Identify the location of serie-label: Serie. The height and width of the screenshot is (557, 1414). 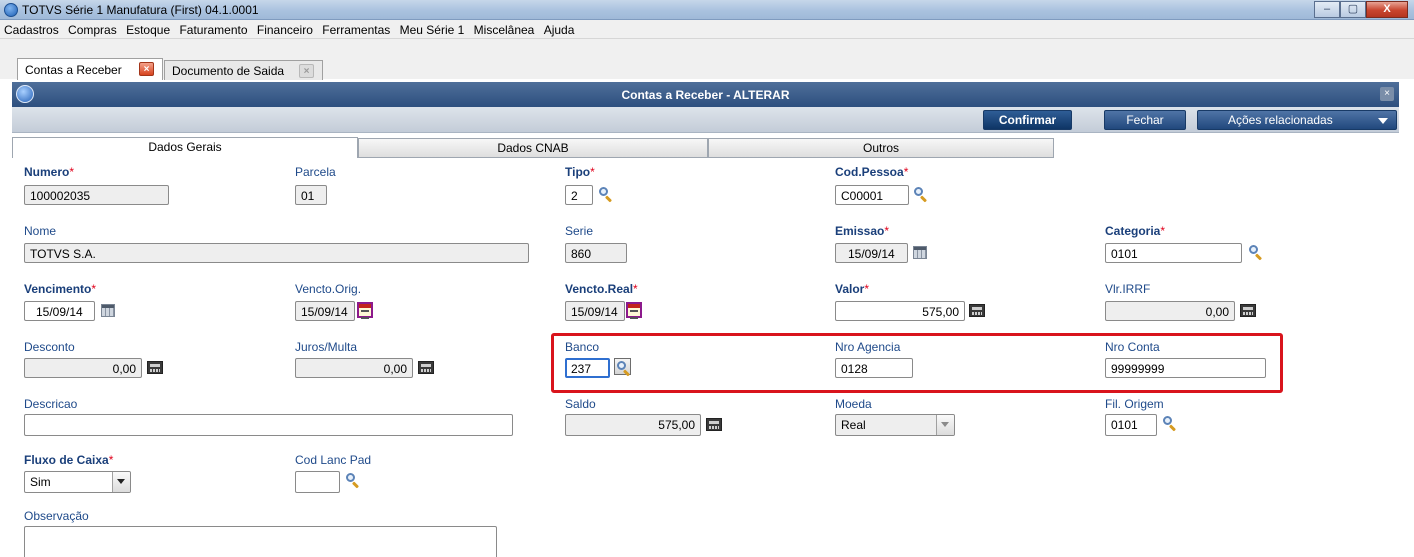
(579, 231).